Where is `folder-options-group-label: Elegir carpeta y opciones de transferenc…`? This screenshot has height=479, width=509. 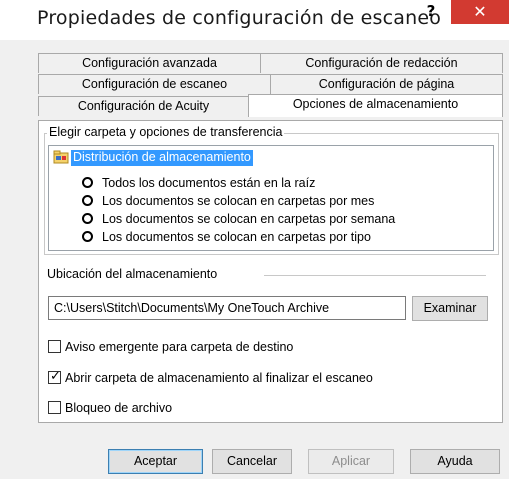 folder-options-group-label: Elegir carpeta y opciones de transferenc… is located at coordinates (166, 132).